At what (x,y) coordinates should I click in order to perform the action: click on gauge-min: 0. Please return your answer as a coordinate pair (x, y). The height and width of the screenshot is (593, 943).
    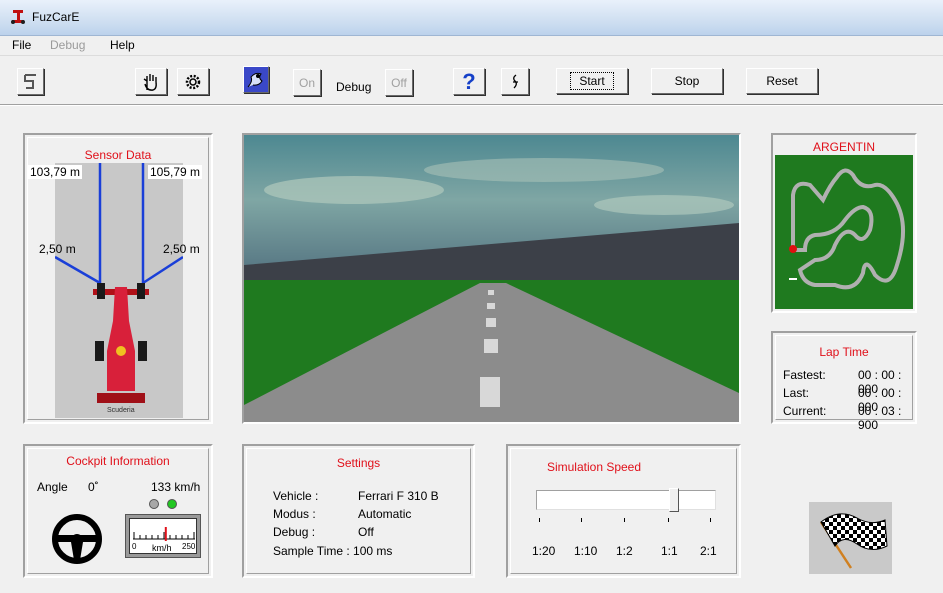
    Looking at the image, I should click on (134, 546).